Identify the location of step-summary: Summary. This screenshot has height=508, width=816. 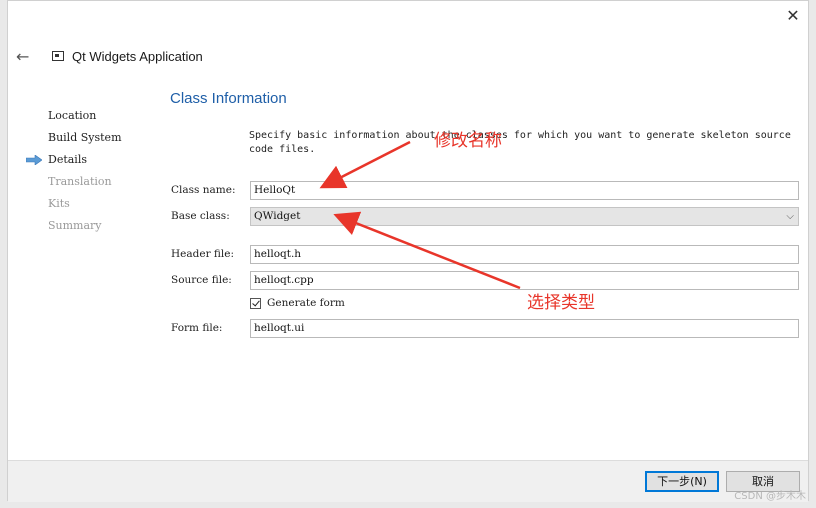
(75, 225).